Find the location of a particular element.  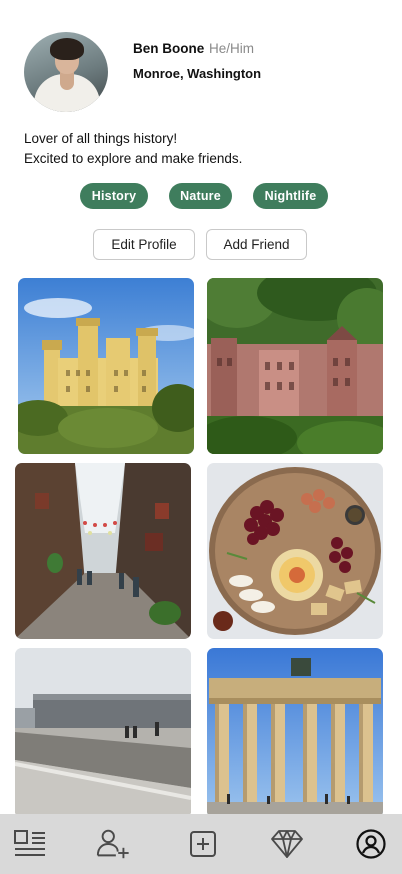

charcuterie-board-image is located at coordinates (295, 551).